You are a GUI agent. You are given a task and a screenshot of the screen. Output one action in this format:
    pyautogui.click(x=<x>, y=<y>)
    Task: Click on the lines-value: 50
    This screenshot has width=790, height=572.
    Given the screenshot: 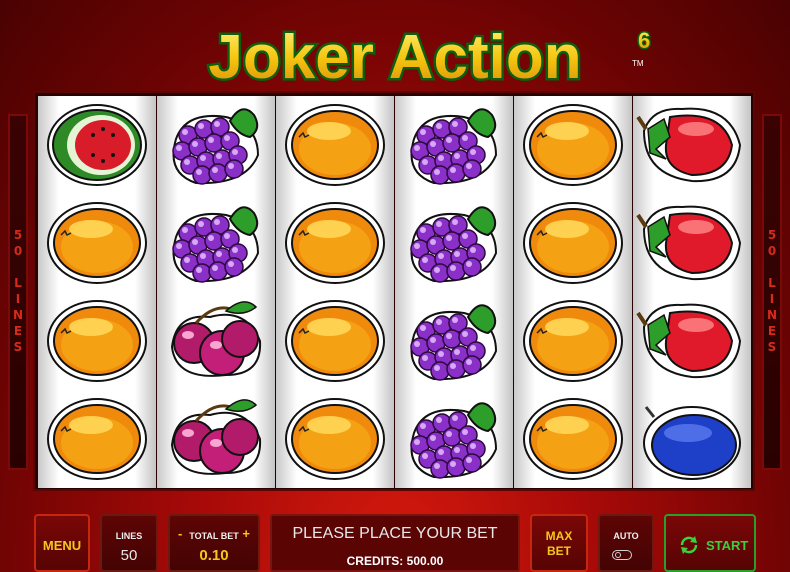 What is the action you would take?
    pyautogui.click(x=129, y=555)
    